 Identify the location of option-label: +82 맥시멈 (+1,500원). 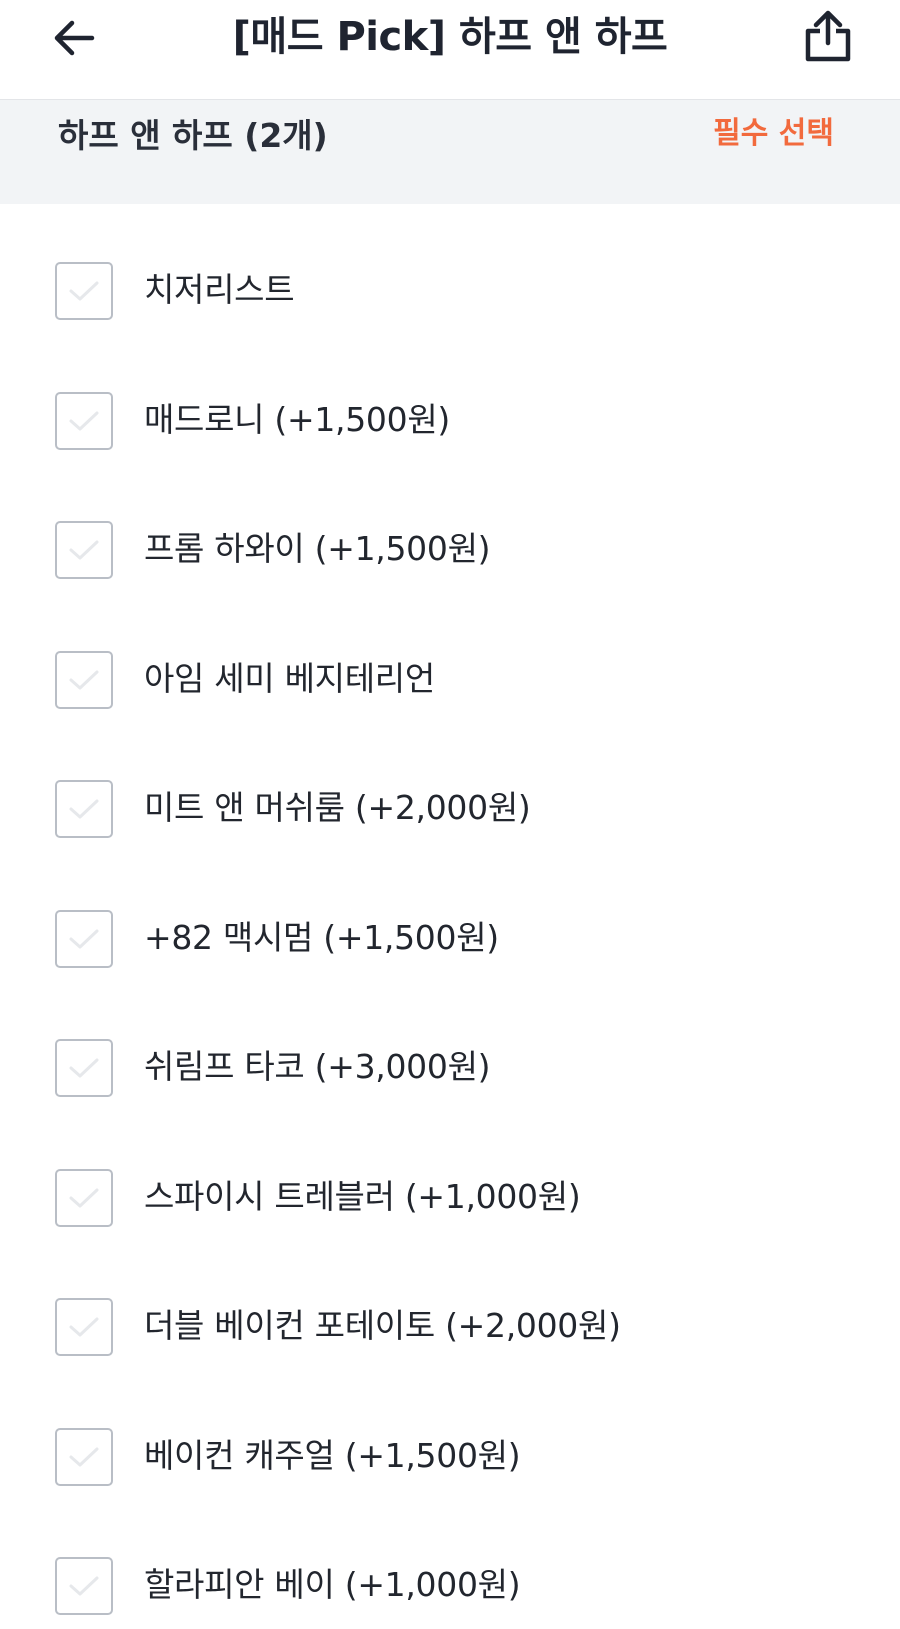
(321, 937).